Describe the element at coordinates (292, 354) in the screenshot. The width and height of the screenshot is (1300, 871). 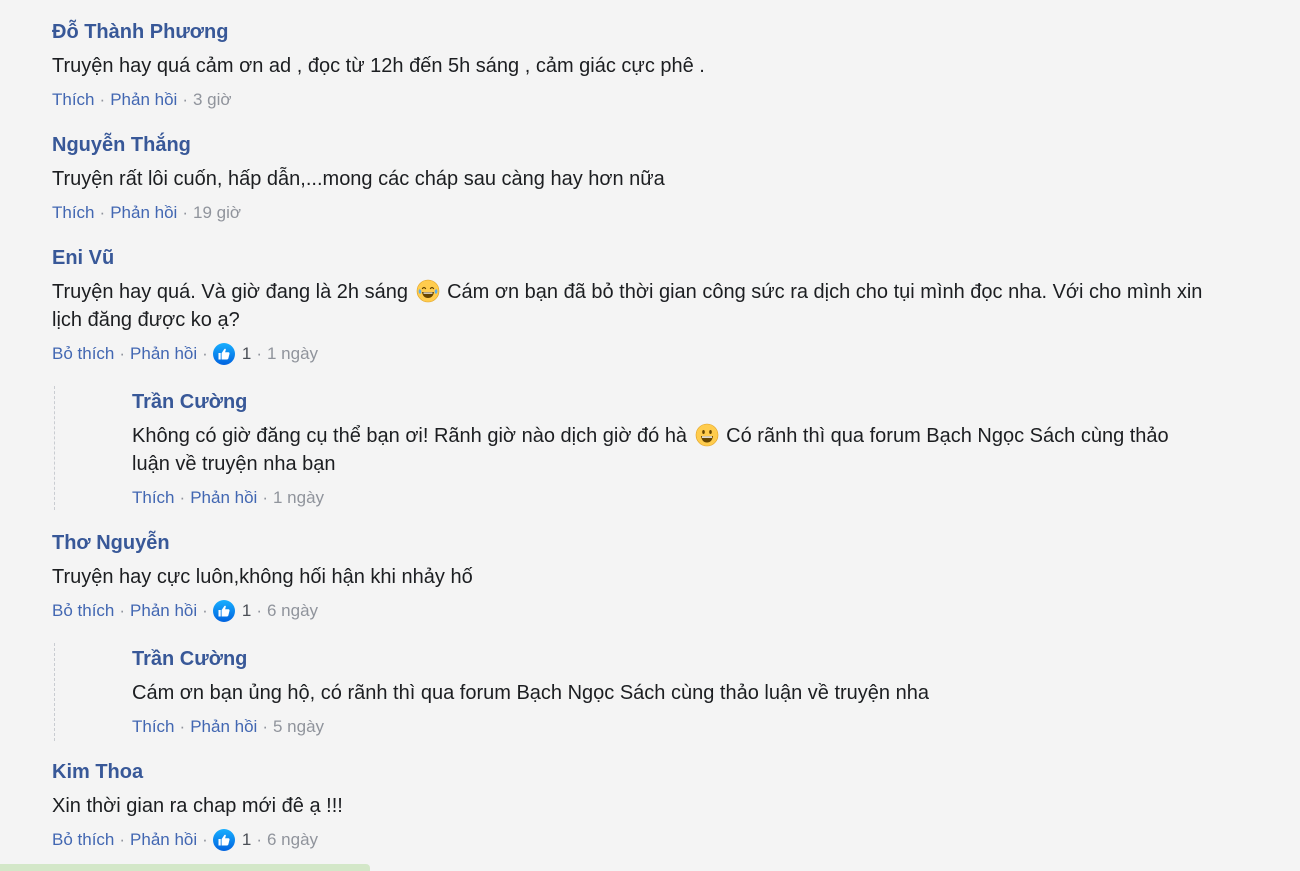
I see `comment-timestamp: 1 ngày` at that location.